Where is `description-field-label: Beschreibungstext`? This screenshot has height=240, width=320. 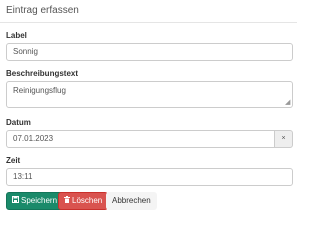
description-field-label: Beschreibungstext is located at coordinates (42, 73).